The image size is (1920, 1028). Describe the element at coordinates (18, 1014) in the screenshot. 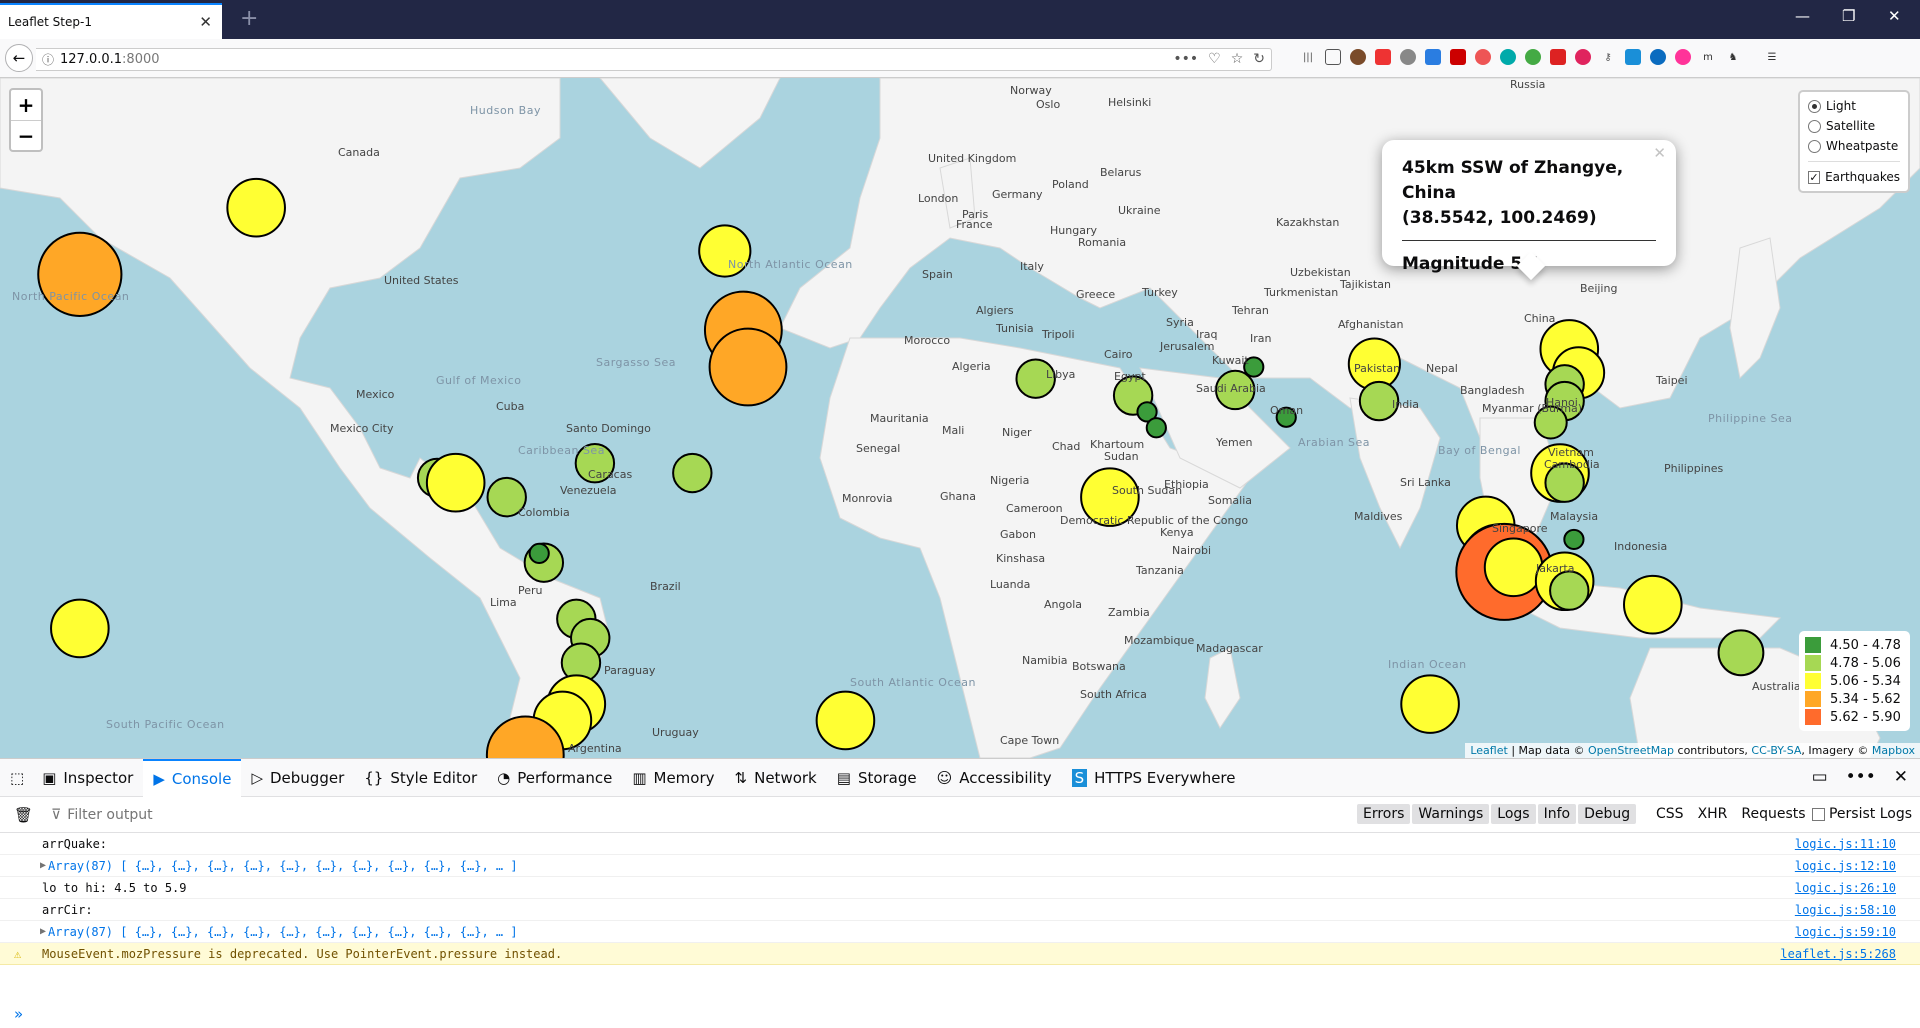

I see `console-prompt-icon: »` at that location.